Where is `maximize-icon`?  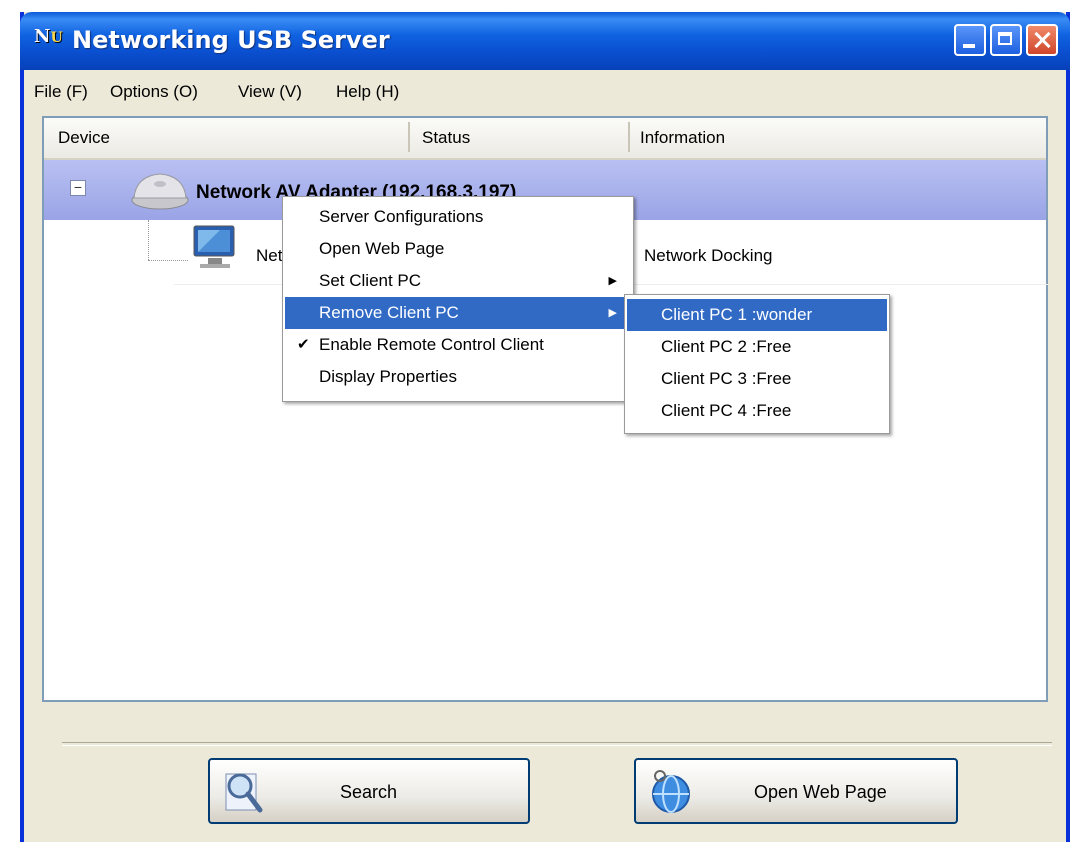
maximize-icon is located at coordinates (1006, 40).